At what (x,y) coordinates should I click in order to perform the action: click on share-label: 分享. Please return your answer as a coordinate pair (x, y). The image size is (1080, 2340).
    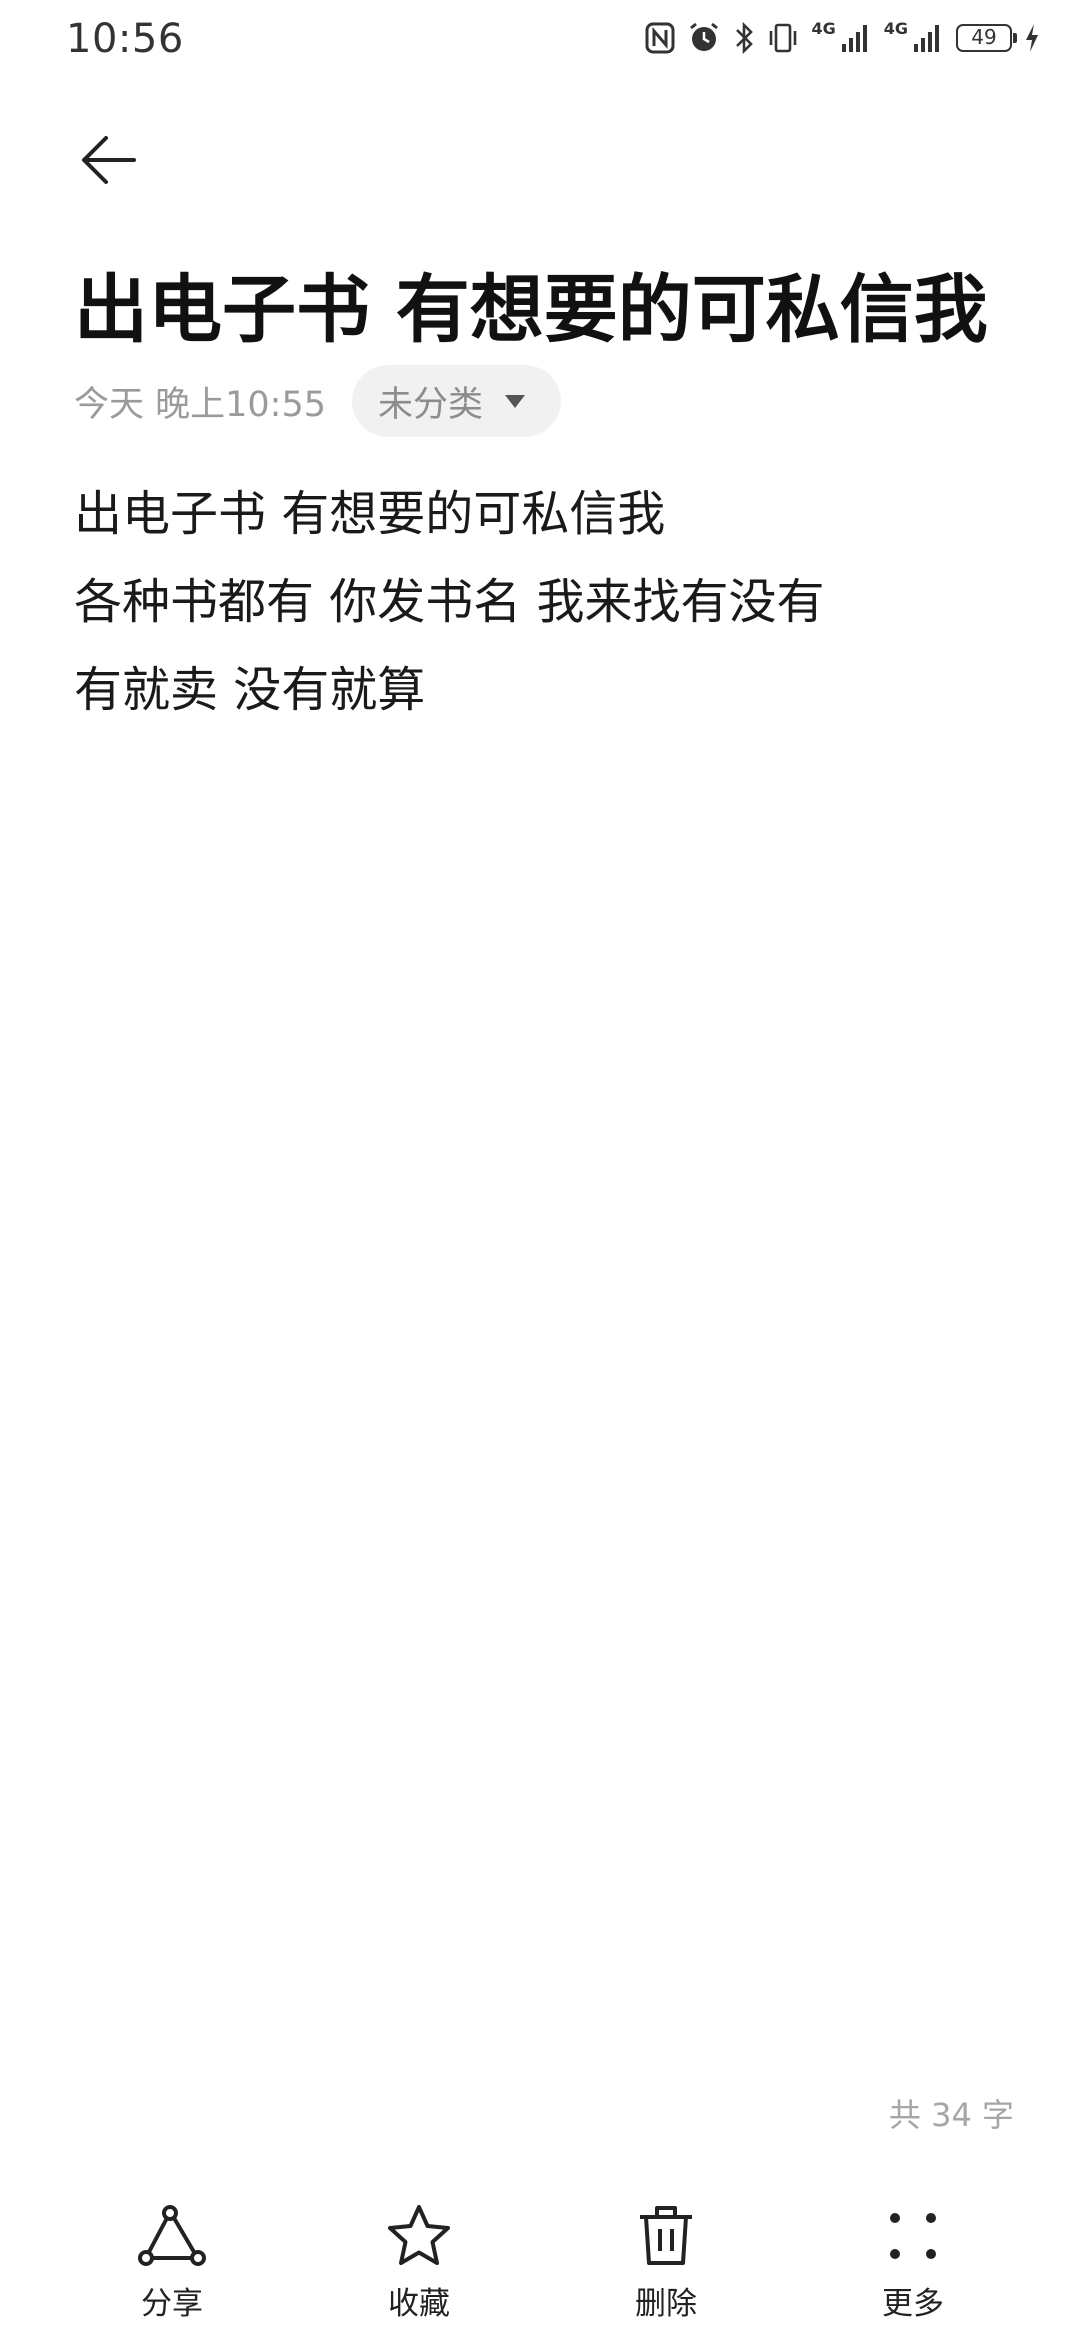
    Looking at the image, I should click on (172, 2304).